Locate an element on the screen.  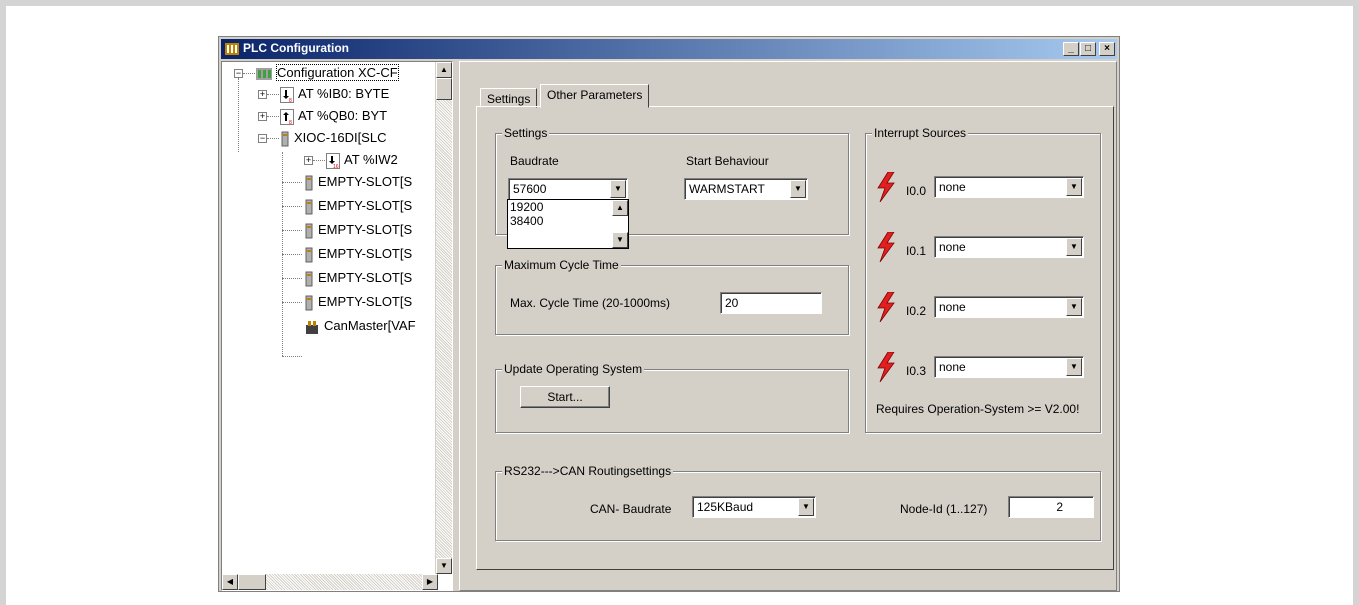
tree-root: Configuration XC-CF is located at coordinates (327, 73).